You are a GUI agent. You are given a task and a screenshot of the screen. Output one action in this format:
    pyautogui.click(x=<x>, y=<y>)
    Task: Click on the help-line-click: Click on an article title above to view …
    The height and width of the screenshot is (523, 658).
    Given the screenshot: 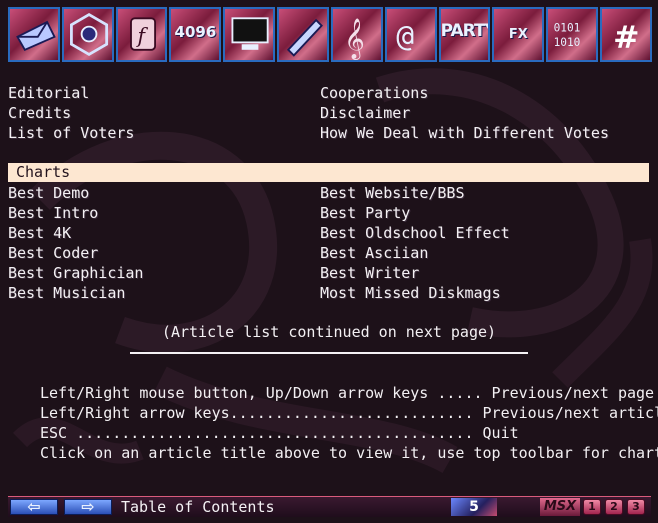 What is the action you would take?
    pyautogui.click(x=349, y=453)
    